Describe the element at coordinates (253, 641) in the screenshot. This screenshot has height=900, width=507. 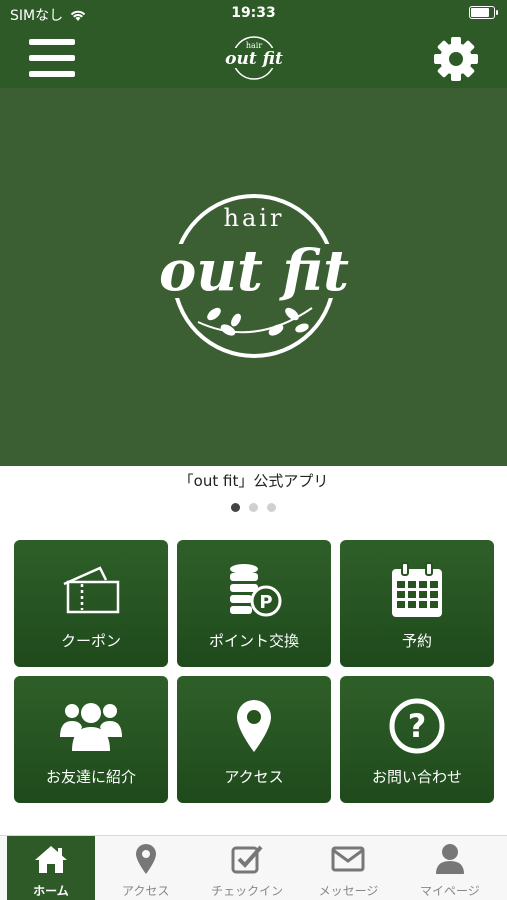
I see `points-exchange-label: ポイント交換` at that location.